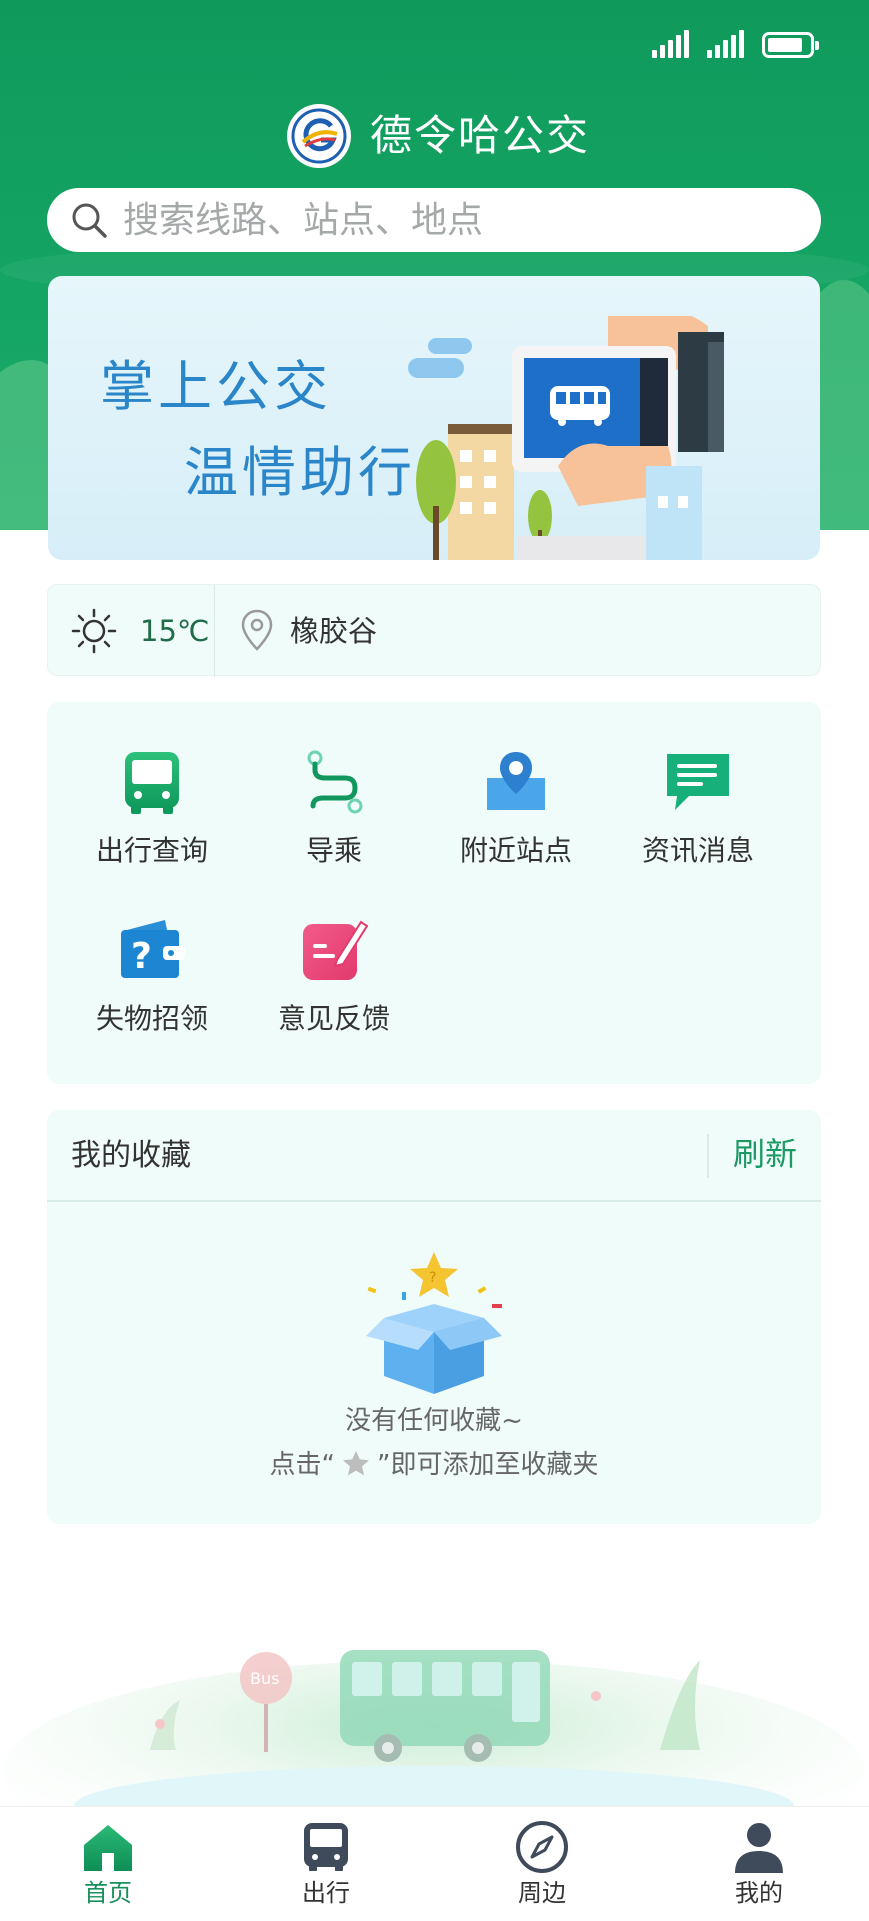  What do you see at coordinates (434, 630) in the screenshot?
I see `weather-bar: 15℃ 橡胶谷` at bounding box center [434, 630].